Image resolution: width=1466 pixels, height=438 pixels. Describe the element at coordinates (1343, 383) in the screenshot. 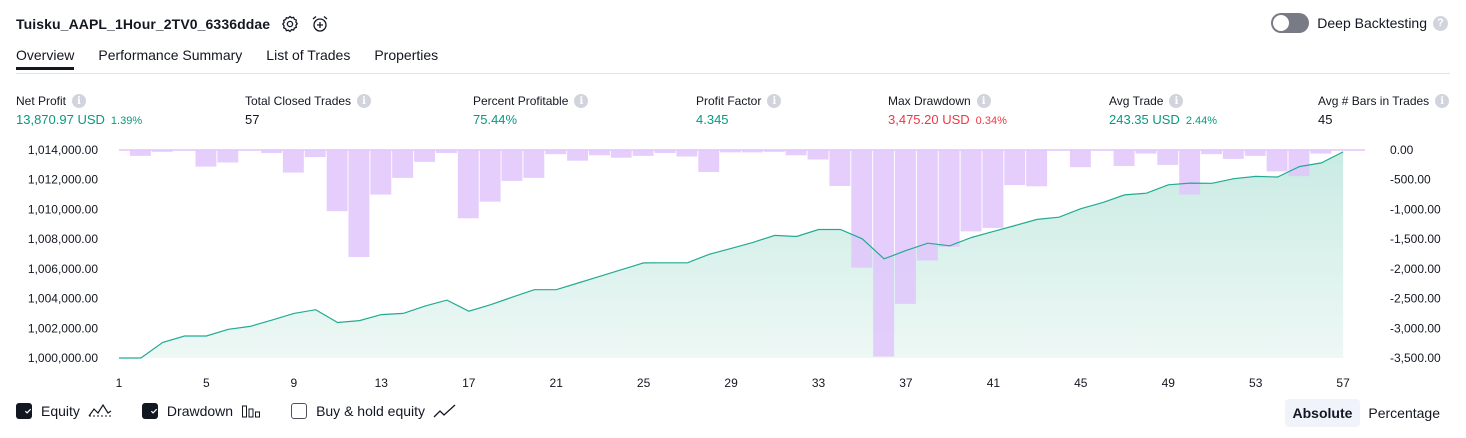

I see `x-axis-tick: 57` at that location.